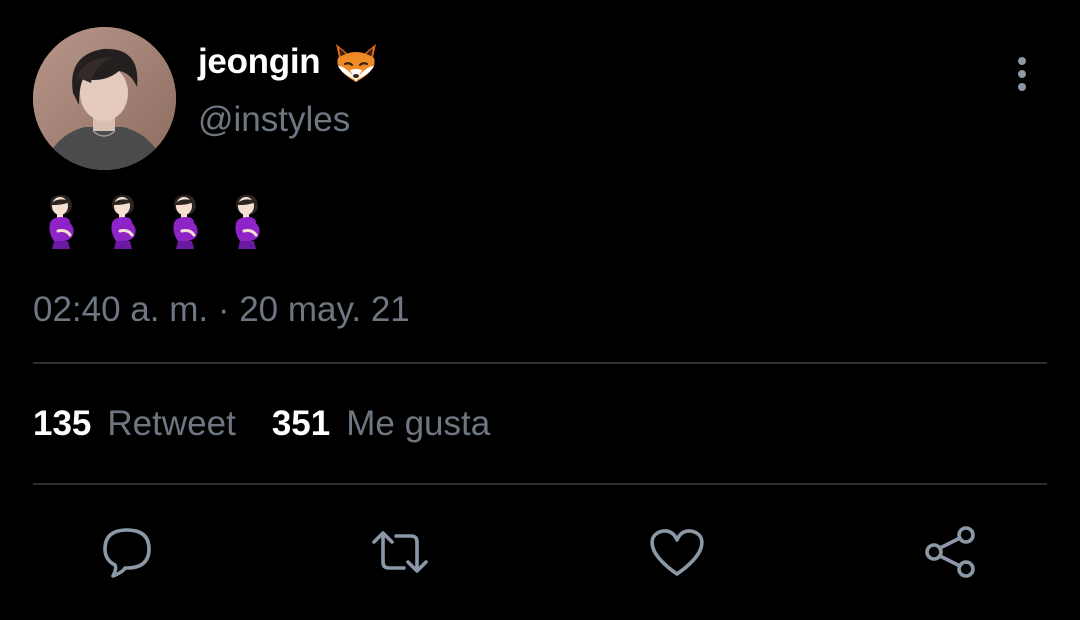  Describe the element at coordinates (221, 310) in the screenshot. I see `tweet-timestamp: 02:40 a. m. · 20 may. 21` at that location.